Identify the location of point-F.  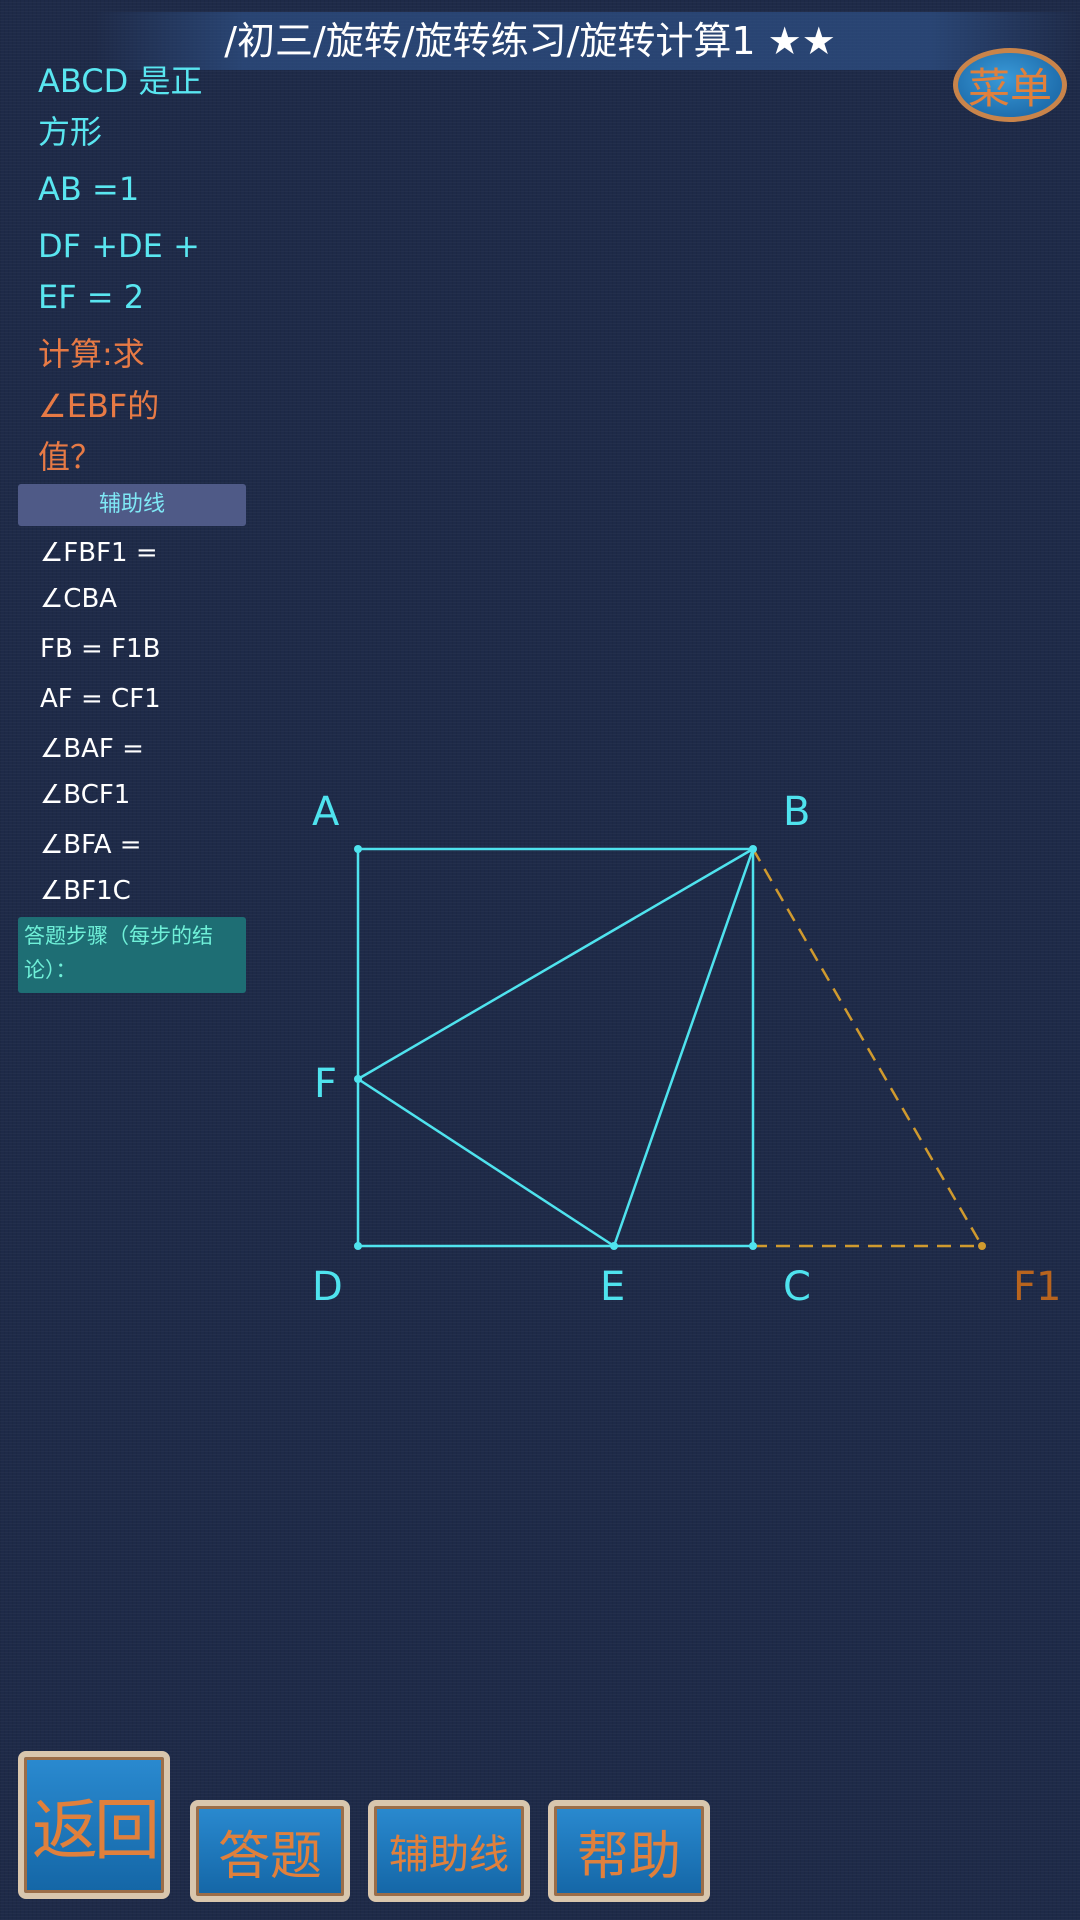
(358, 1079).